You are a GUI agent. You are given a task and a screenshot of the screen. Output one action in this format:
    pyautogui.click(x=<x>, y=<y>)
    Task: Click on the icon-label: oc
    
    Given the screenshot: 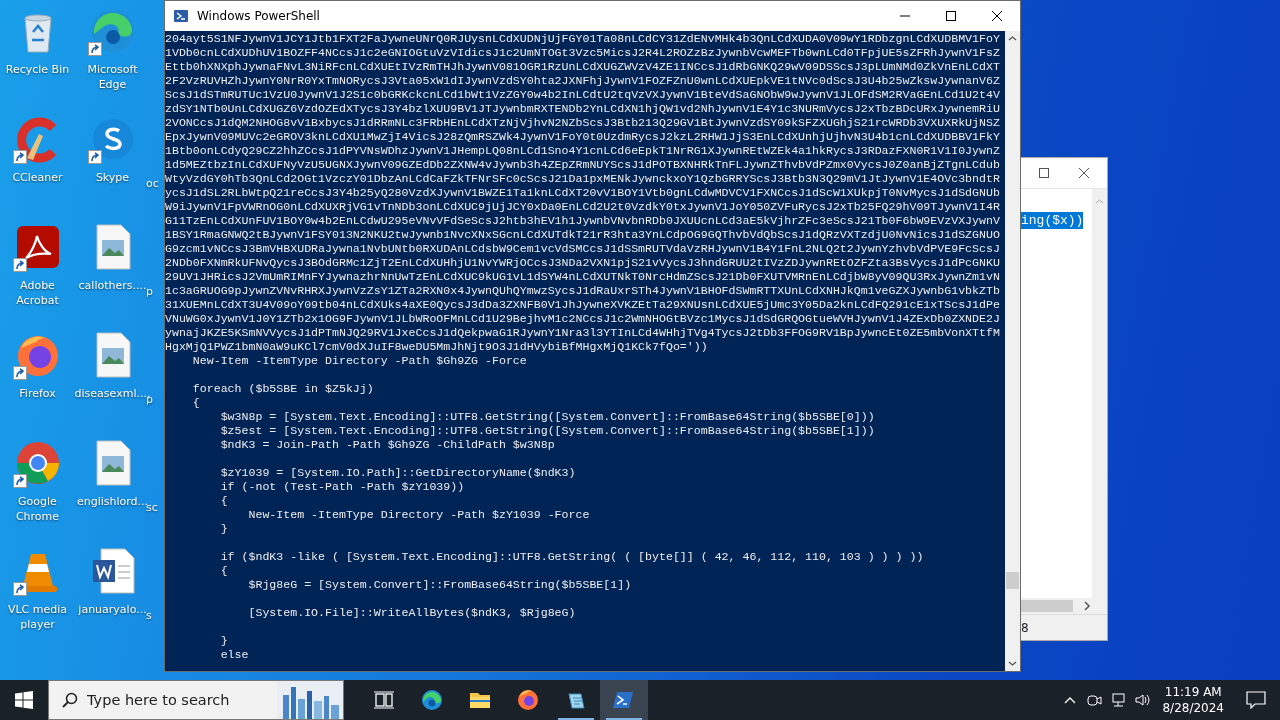 What is the action you would take?
    pyautogui.click(x=152, y=183)
    